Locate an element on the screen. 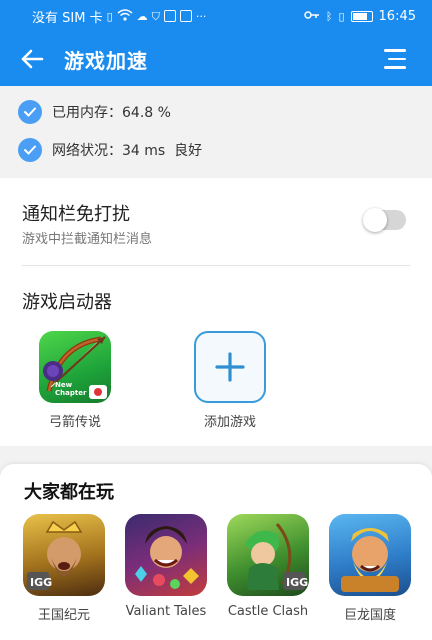 Image resolution: width=432 pixels, height=640 pixels. wifi-icon is located at coordinates (125, 16).